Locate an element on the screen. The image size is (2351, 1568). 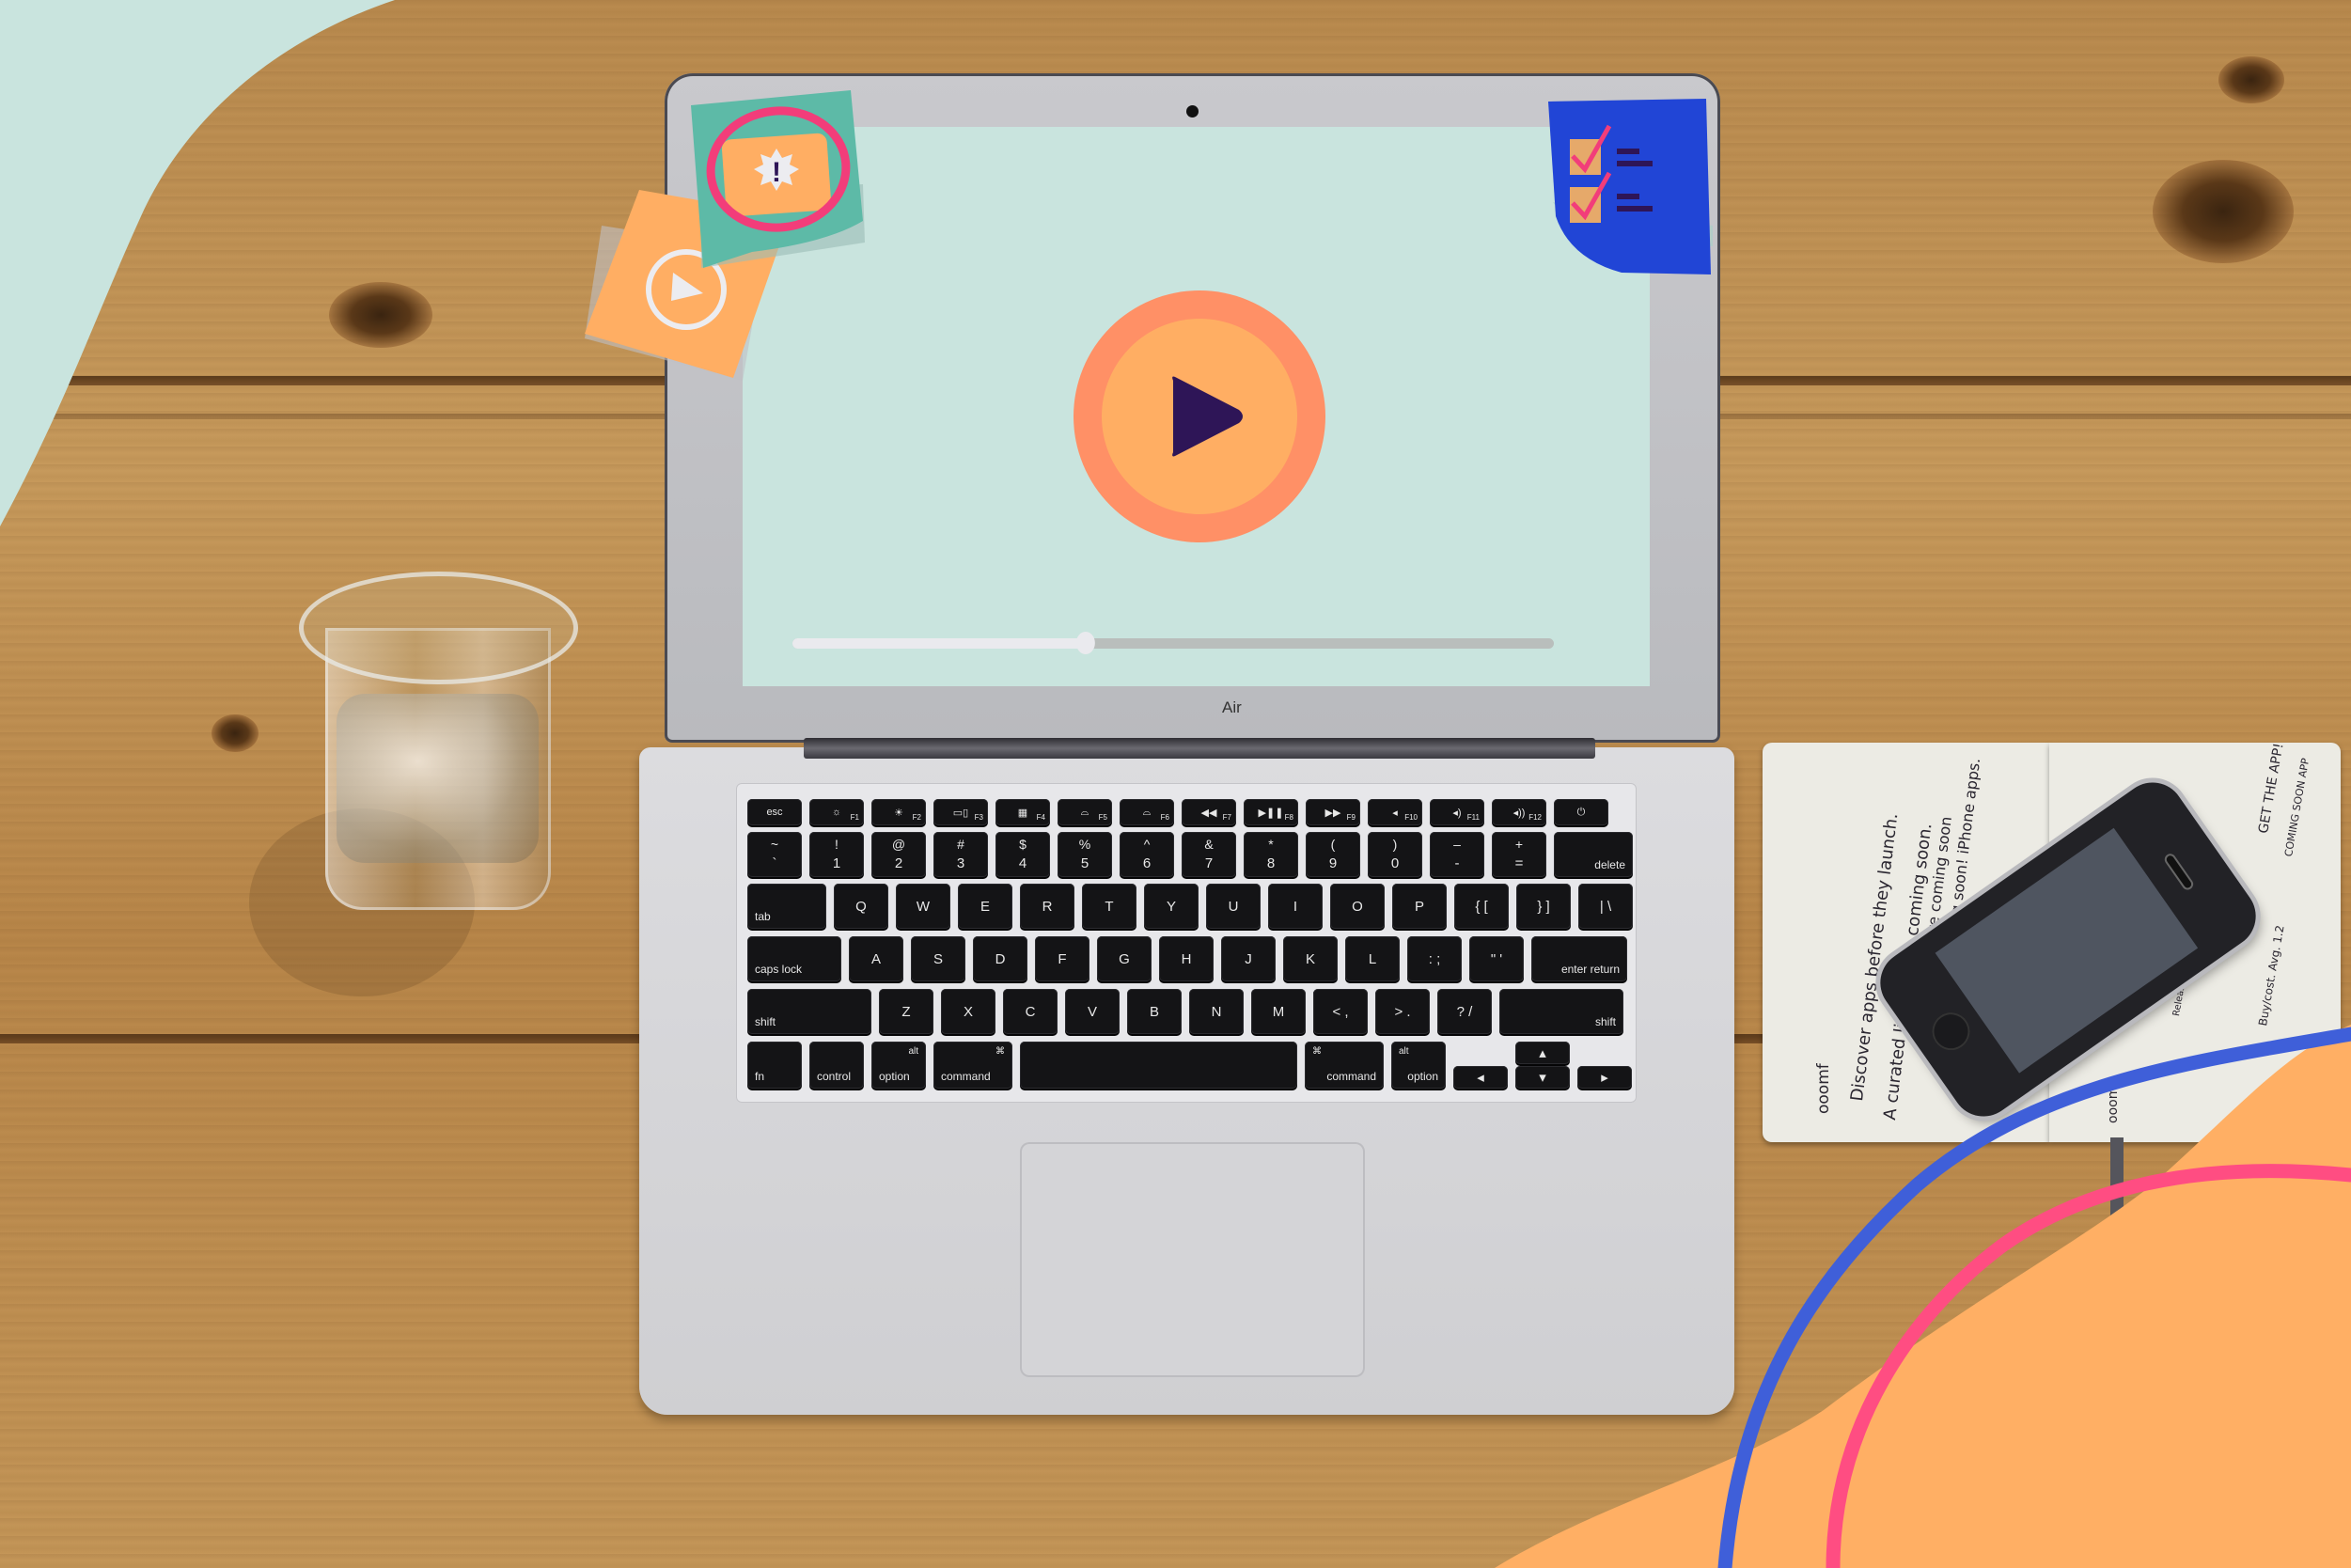
orange-blob-shape is located at coordinates (1923, 1296).